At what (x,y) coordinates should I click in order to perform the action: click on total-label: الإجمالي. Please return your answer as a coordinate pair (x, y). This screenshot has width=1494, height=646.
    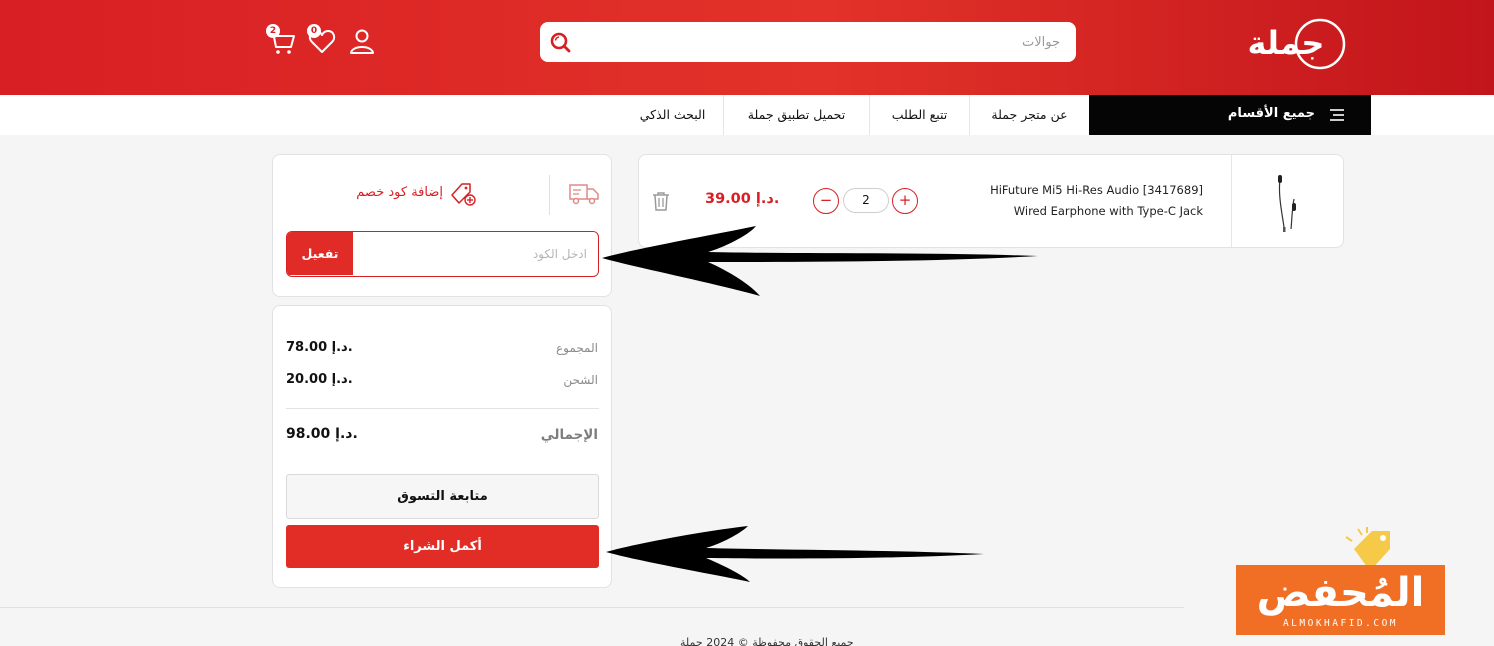
    Looking at the image, I should click on (569, 435).